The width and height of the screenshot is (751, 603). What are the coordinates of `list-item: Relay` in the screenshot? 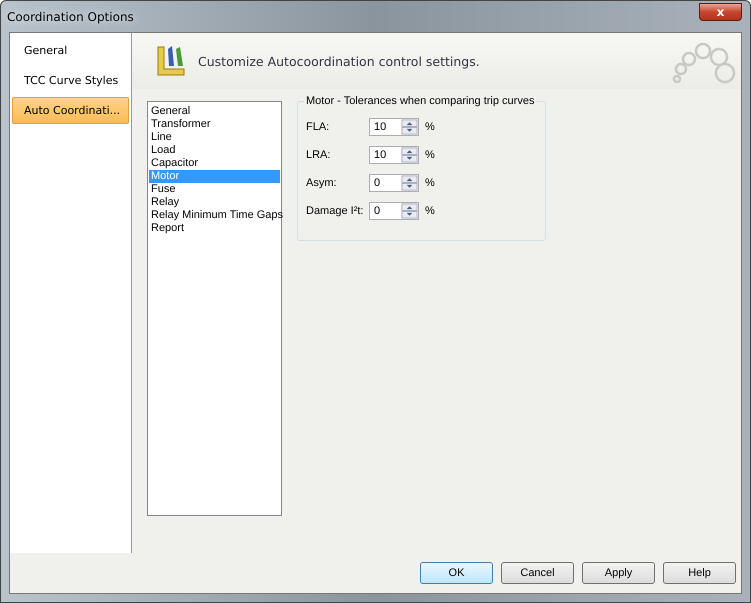 It's located at (214, 202).